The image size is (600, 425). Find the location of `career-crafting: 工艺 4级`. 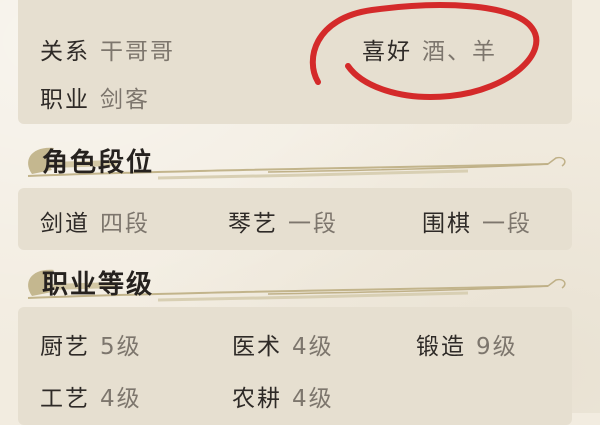

career-crafting: 工艺 4级 is located at coordinates (91, 396).